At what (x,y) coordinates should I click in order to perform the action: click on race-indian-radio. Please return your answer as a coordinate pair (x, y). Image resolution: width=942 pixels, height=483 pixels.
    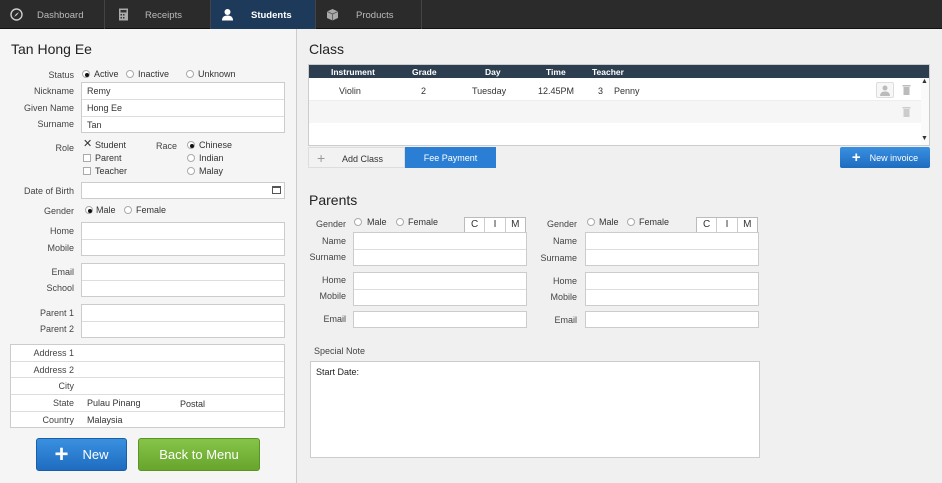
    Looking at the image, I should click on (191, 158).